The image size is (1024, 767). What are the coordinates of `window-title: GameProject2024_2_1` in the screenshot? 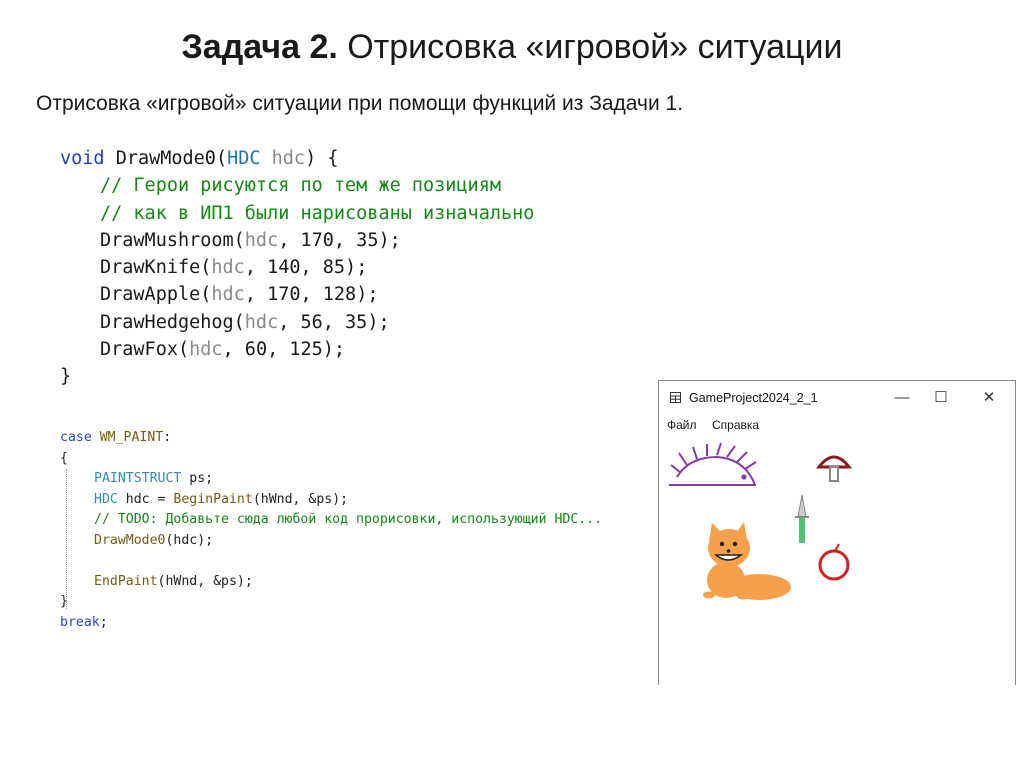 It's located at (753, 398).